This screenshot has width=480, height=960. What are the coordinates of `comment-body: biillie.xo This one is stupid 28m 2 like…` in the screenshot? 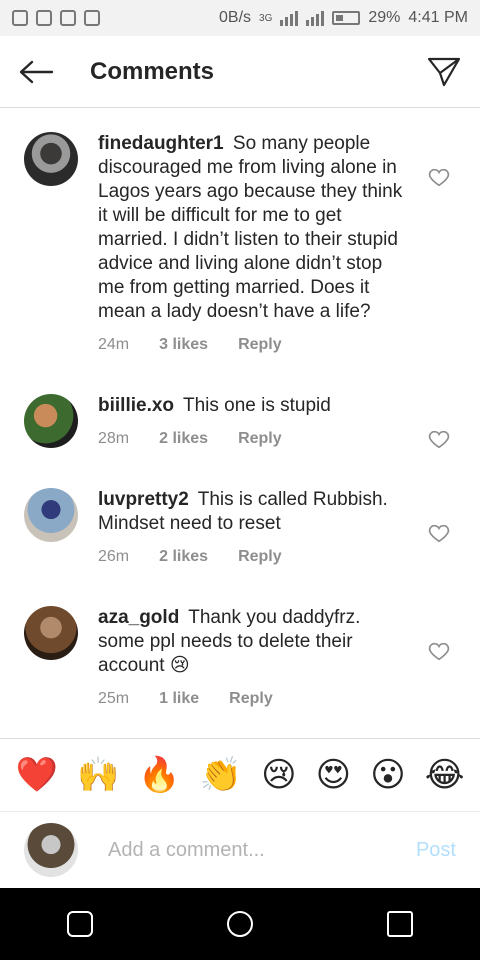 It's located at (254, 421).